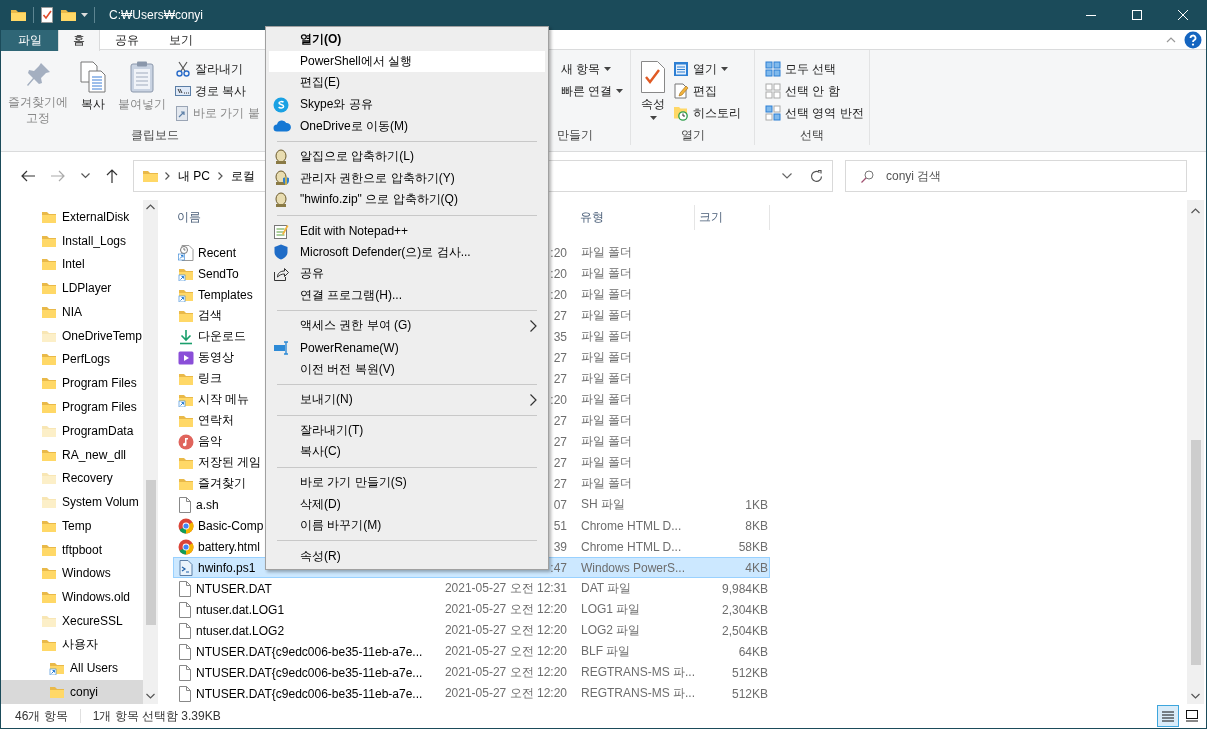  What do you see at coordinates (560, 336) in the screenshot?
I see `date-cell-text: 35` at bounding box center [560, 336].